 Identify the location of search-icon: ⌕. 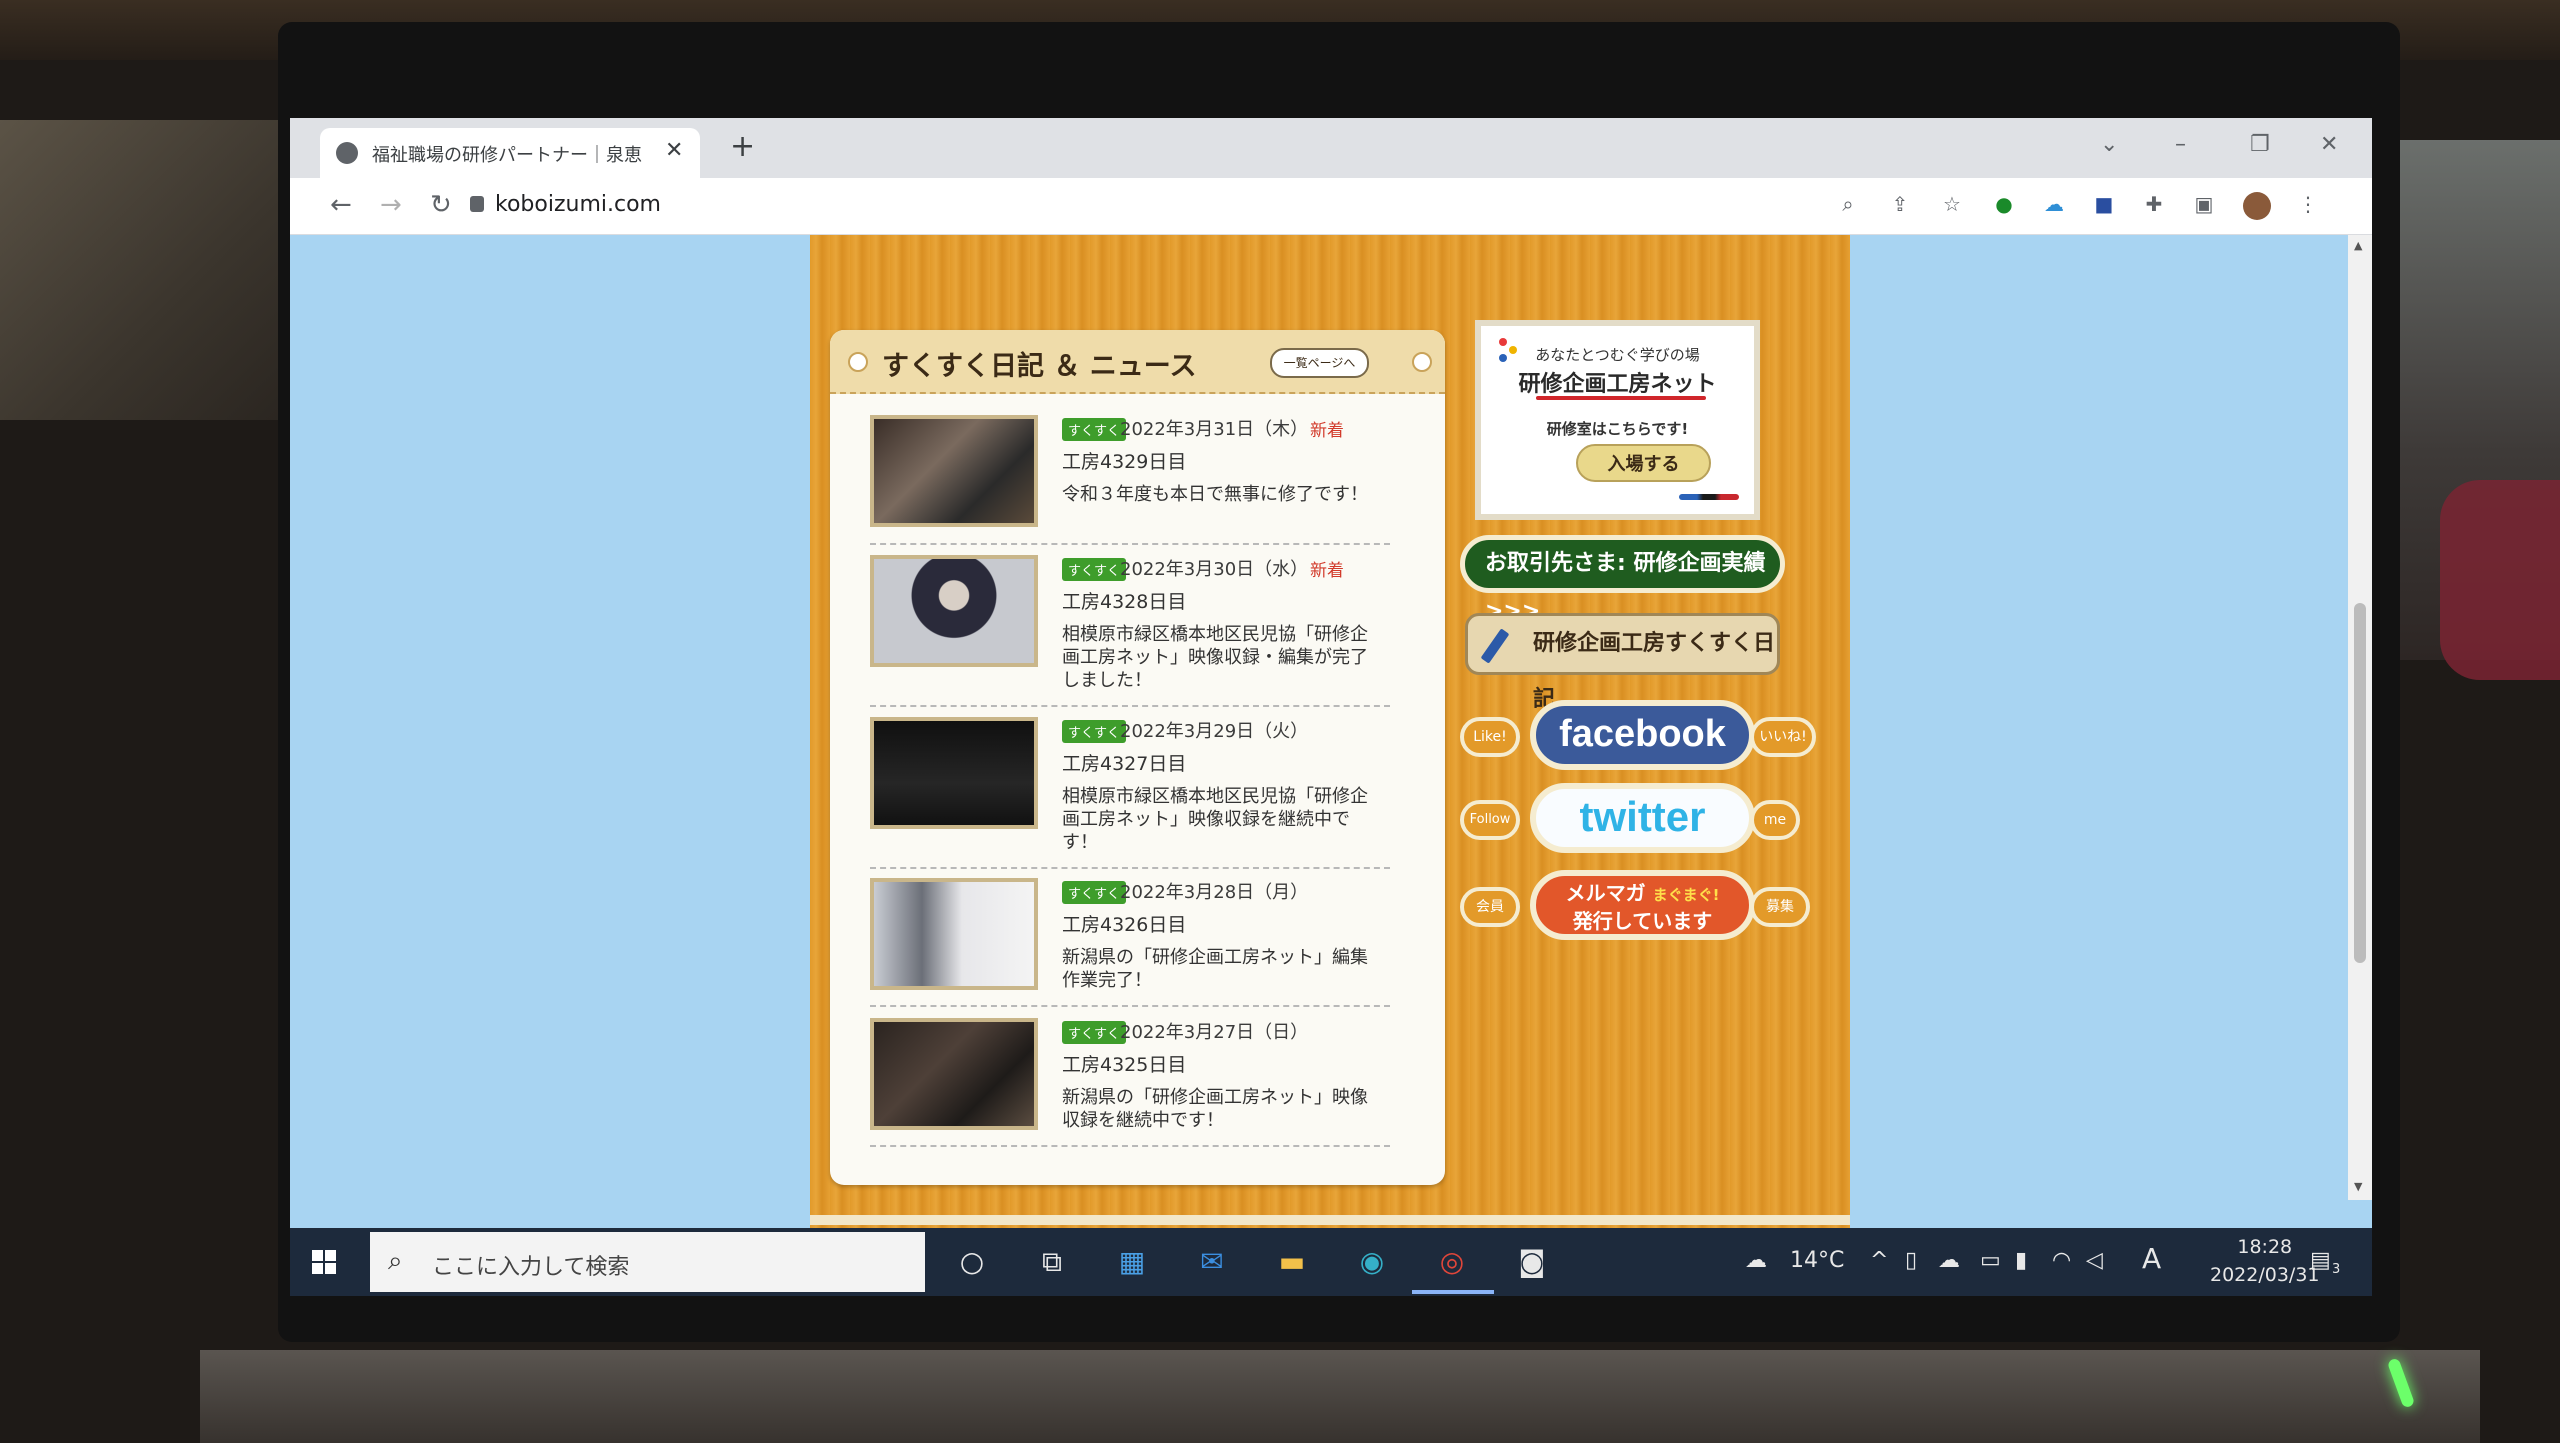
(395, 1261).